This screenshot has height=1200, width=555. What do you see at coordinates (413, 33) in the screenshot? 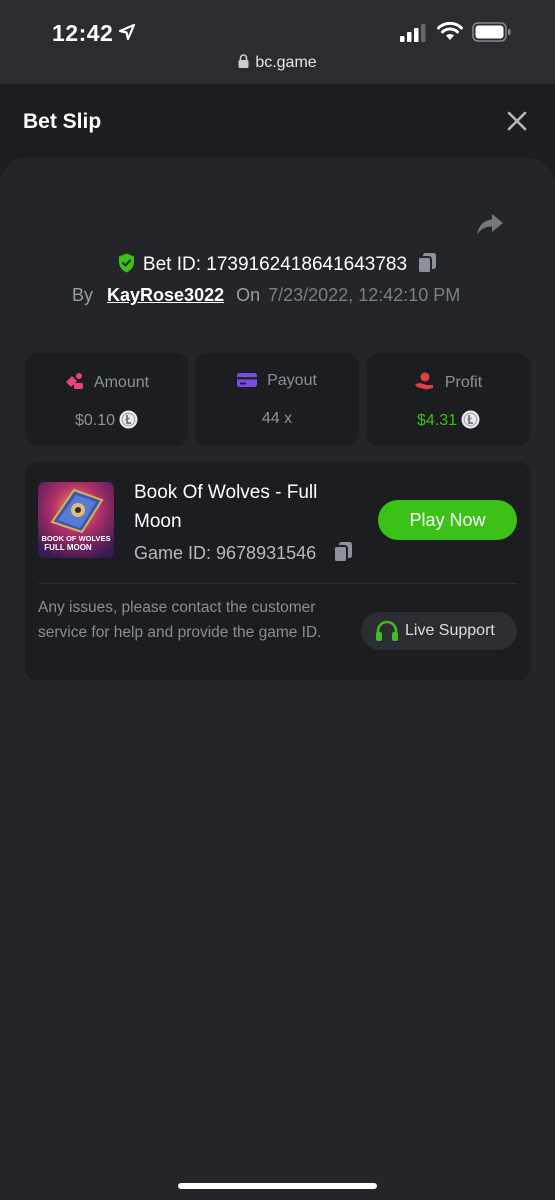
I see `signal-icon` at bounding box center [413, 33].